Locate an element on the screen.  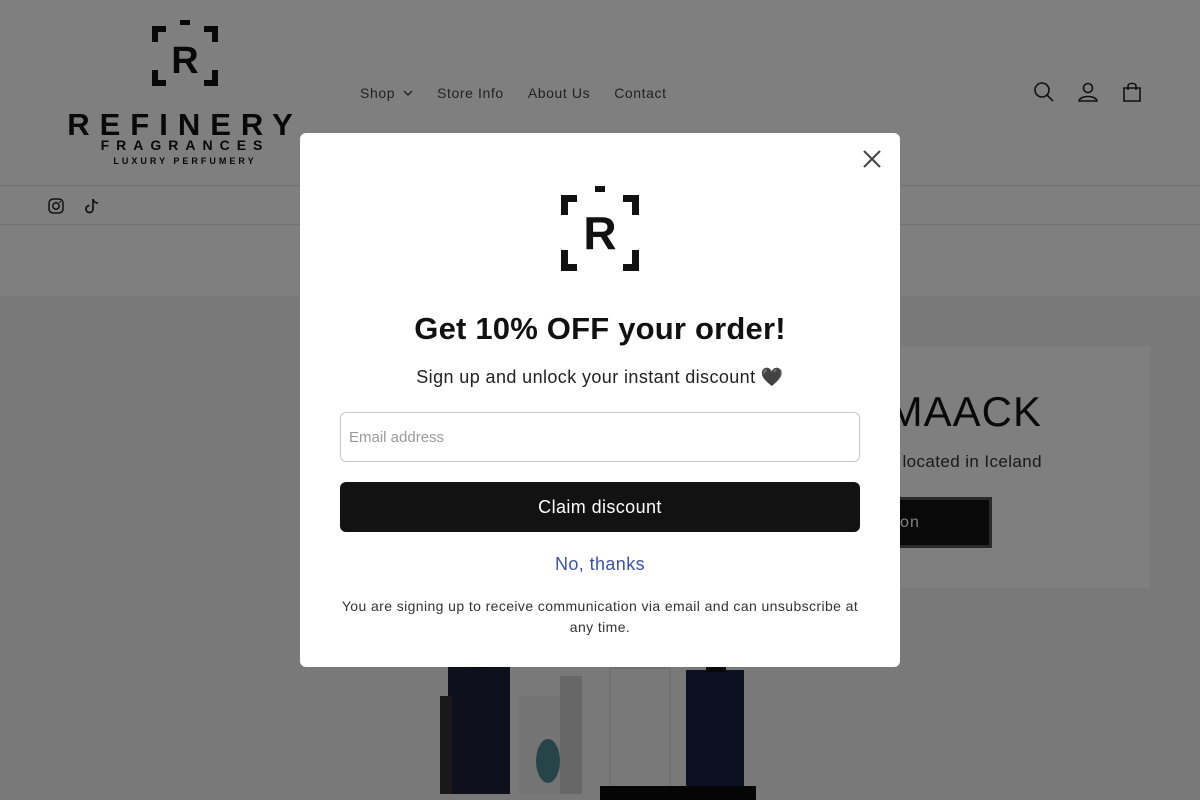
claim-discount-button: Claim discount is located at coordinates (600, 507).